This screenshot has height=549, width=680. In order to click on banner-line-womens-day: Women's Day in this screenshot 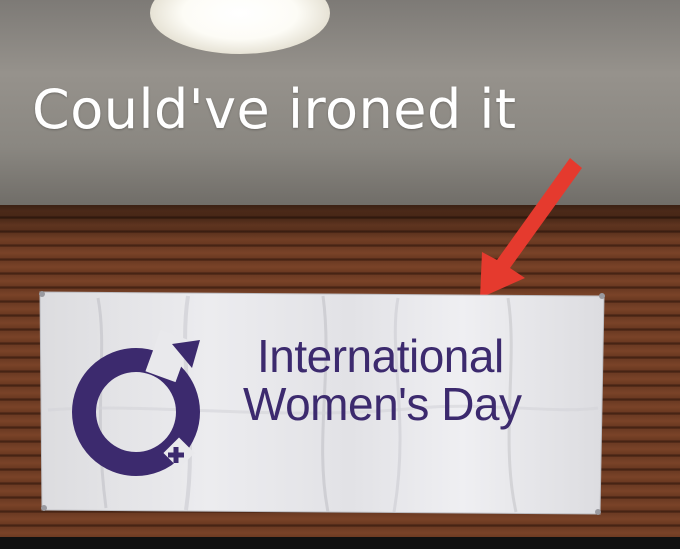, I will do `click(382, 404)`.